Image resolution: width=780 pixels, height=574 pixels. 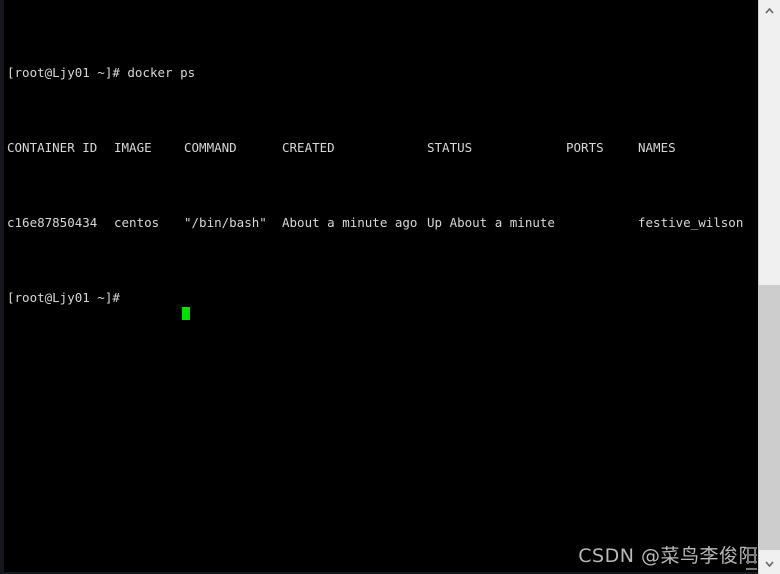 I want to click on command-prompt-line: [root@Ljy01 ~]# docker ps, so click(x=101, y=72).